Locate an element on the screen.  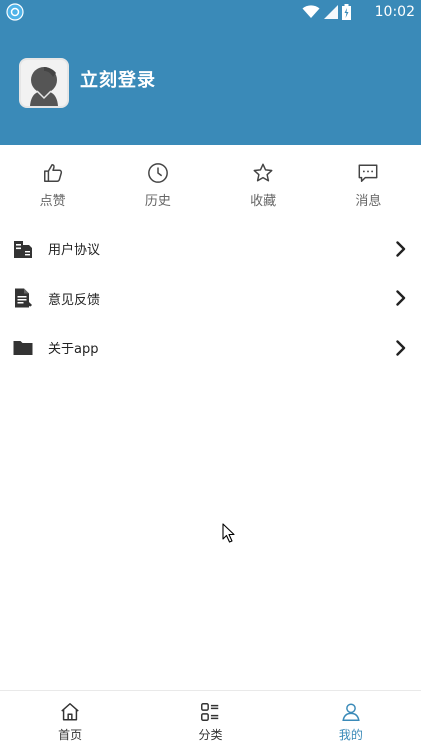
tab-label: 首页 is located at coordinates (70, 735).